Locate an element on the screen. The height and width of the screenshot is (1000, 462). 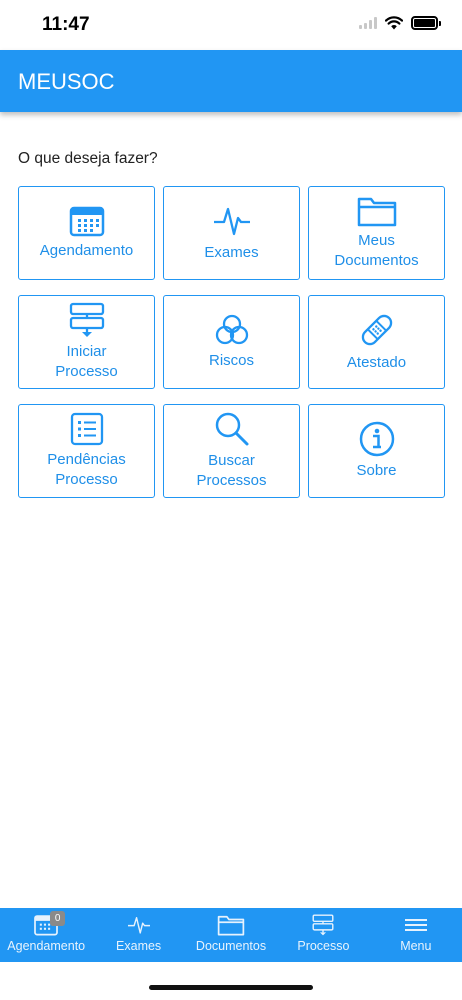
risks-icon is located at coordinates (231, 329).